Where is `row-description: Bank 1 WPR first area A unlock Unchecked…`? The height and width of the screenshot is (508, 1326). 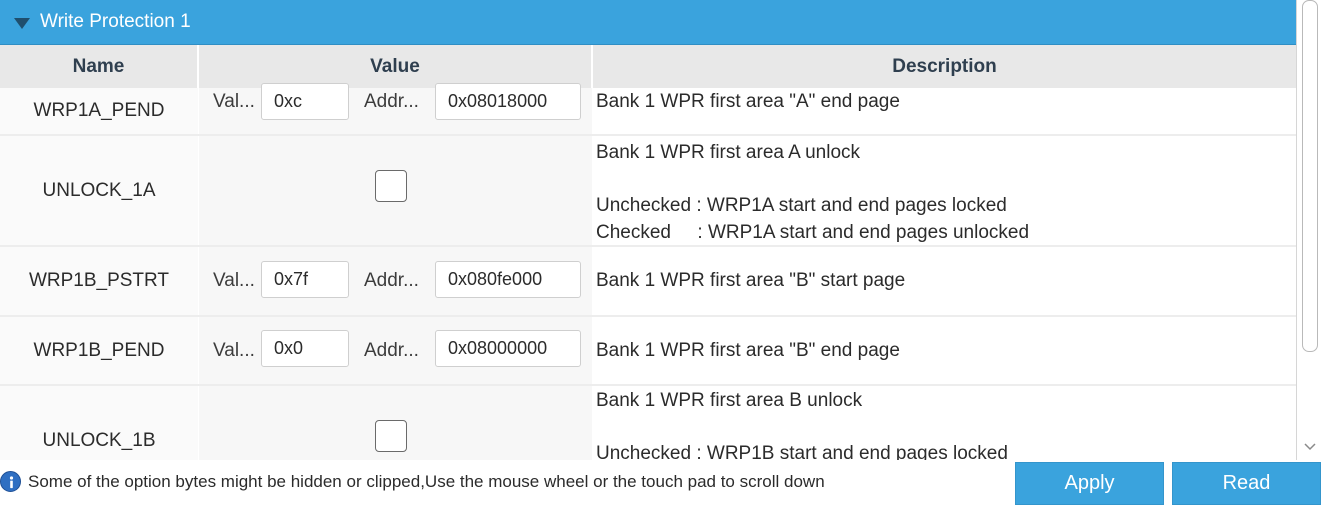 row-description: Bank 1 WPR first area A unlock Unchecked… is located at coordinates (944, 190).